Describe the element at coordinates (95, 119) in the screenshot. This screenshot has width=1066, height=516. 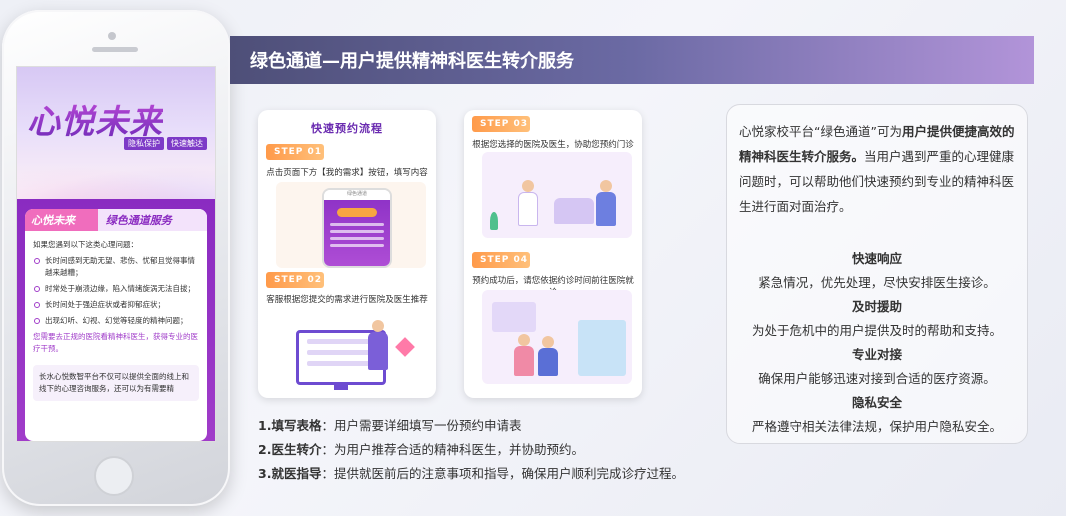
I see `brand-logo: 心悦未来` at that location.